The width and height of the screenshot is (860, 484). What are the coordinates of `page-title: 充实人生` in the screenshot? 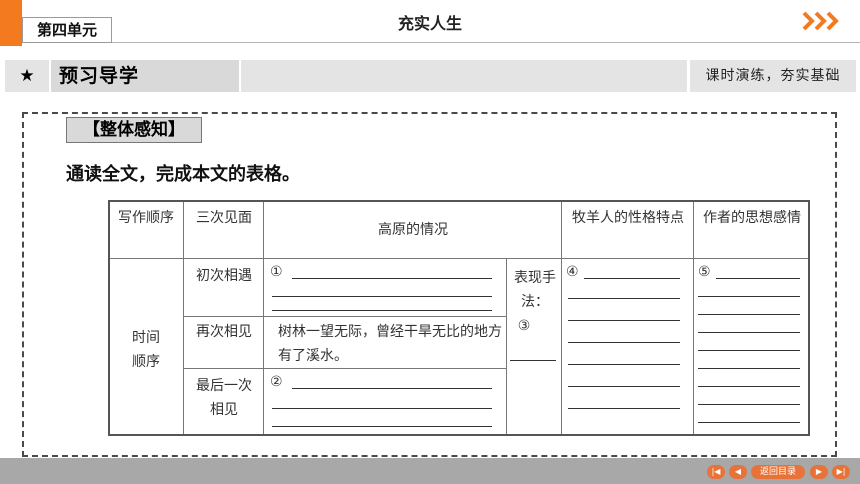 It's located at (429, 23).